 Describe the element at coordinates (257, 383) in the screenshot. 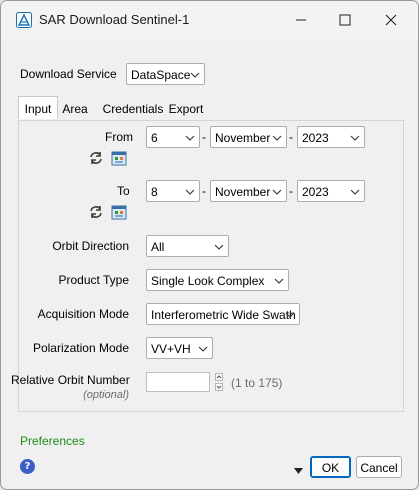

I see `relative-orbit-range-hint: (1 to 175)` at that location.